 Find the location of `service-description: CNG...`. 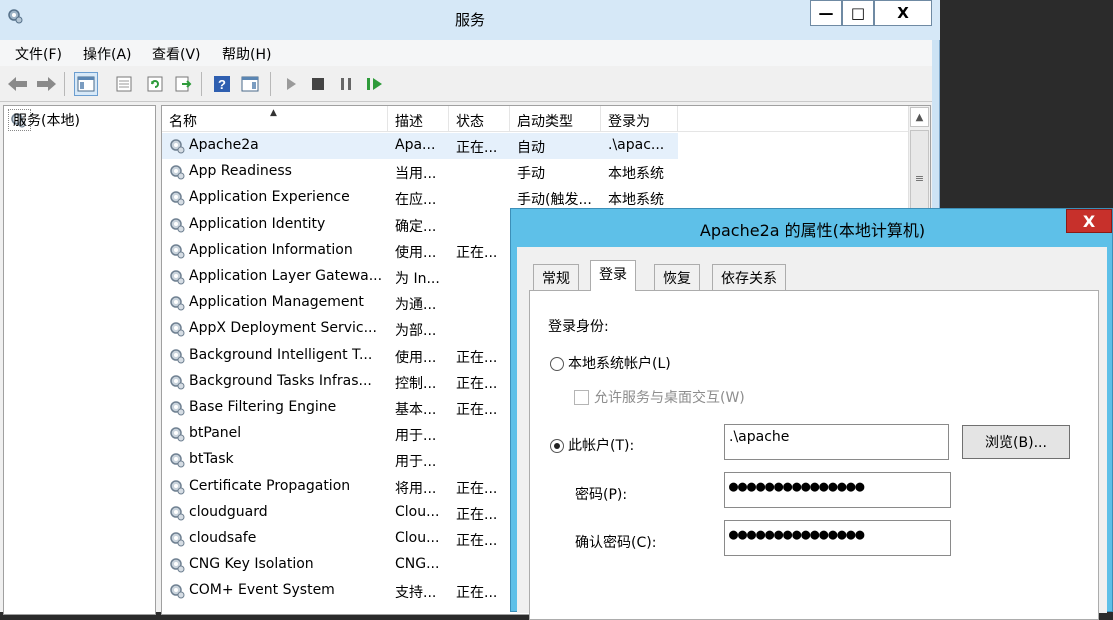

service-description: CNG... is located at coordinates (417, 564).